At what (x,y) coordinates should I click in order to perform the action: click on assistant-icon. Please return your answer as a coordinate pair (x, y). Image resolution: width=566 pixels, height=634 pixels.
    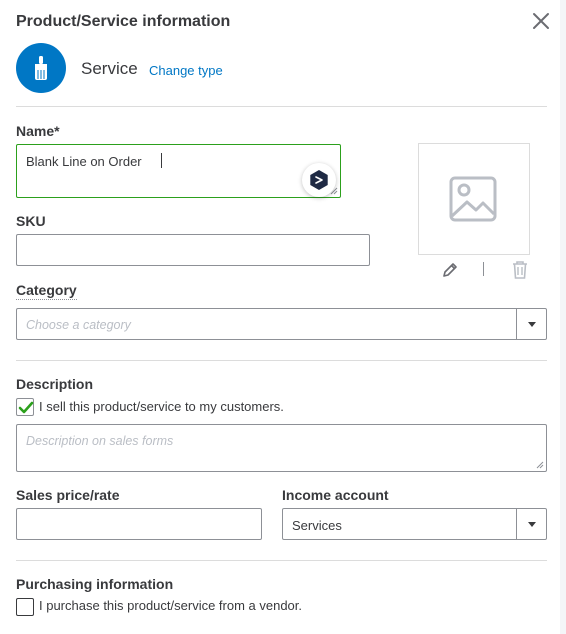
    Looking at the image, I should click on (319, 180).